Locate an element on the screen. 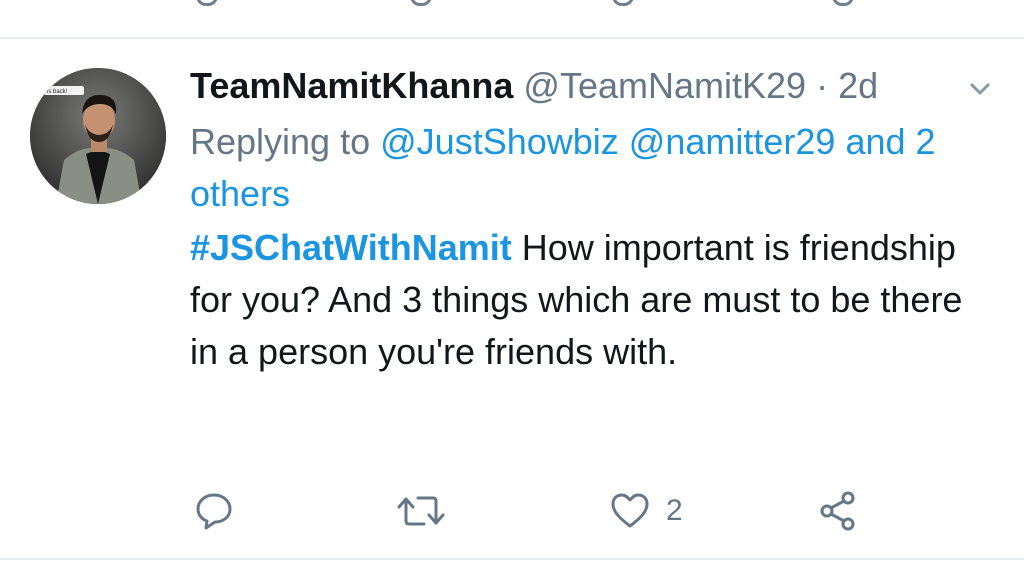  author-name: TeamNamitKhanna is located at coordinates (351, 85).